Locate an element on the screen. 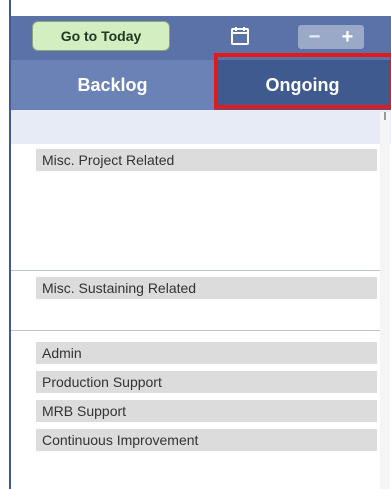 The image size is (391, 489). go-to-today-button: Go to Today is located at coordinates (101, 36).